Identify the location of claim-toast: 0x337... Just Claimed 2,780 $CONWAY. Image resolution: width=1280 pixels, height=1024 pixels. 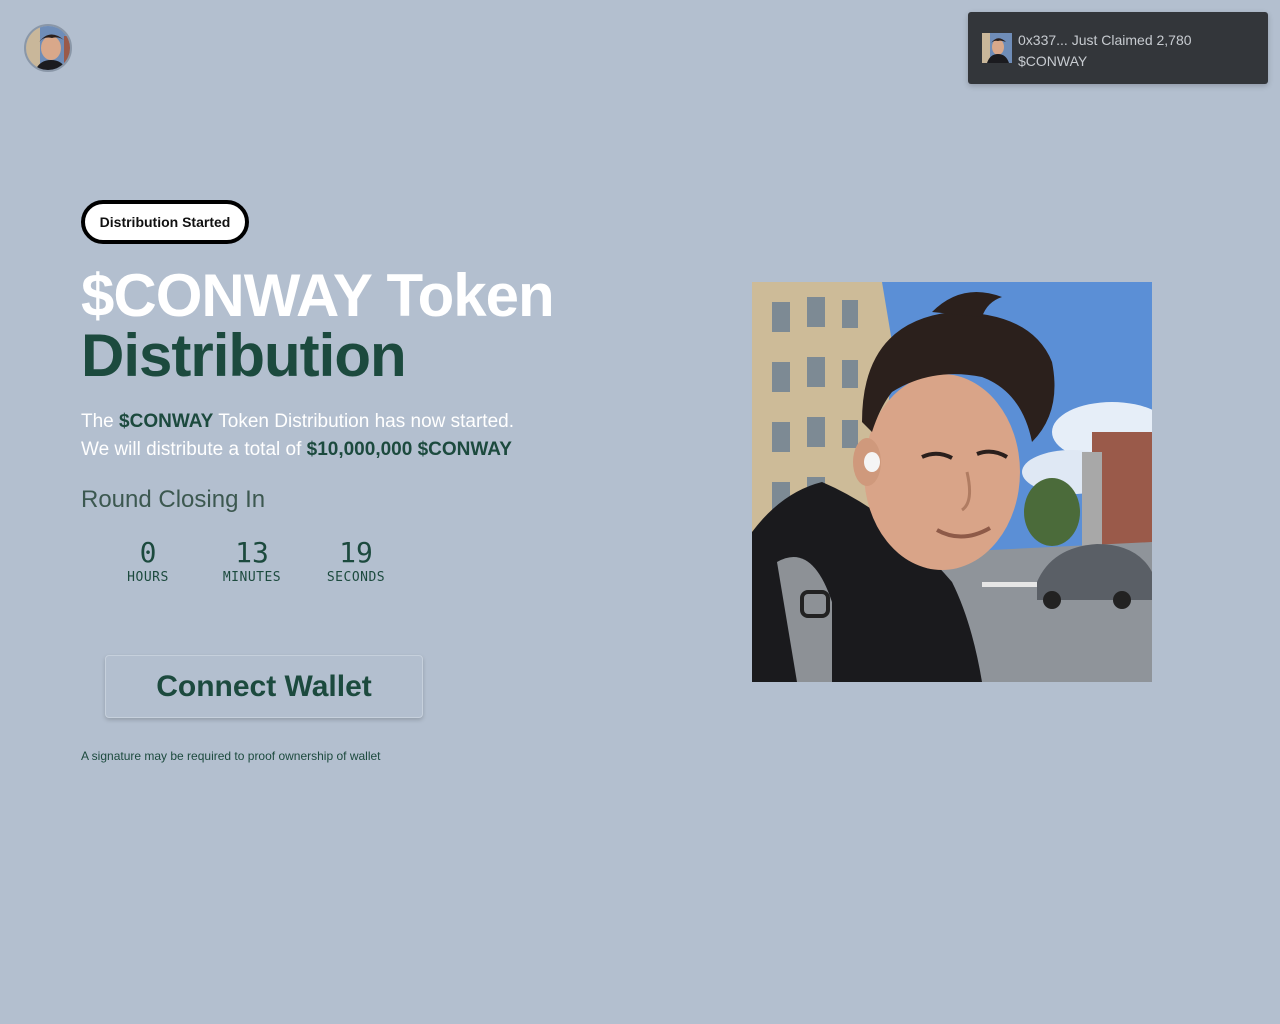
(1118, 48).